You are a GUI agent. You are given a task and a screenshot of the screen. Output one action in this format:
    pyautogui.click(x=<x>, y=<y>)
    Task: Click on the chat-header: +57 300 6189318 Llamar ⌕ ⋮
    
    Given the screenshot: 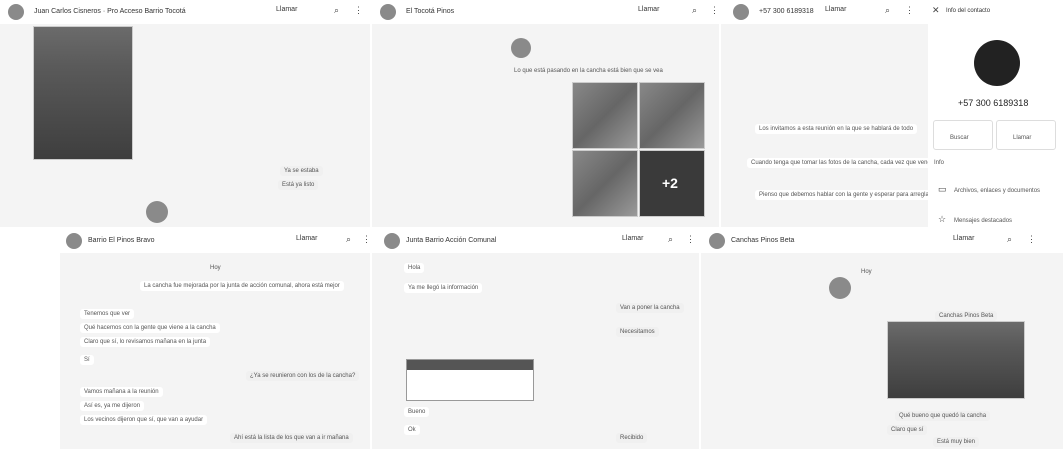 What is the action you would take?
    pyautogui.click(x=827, y=12)
    